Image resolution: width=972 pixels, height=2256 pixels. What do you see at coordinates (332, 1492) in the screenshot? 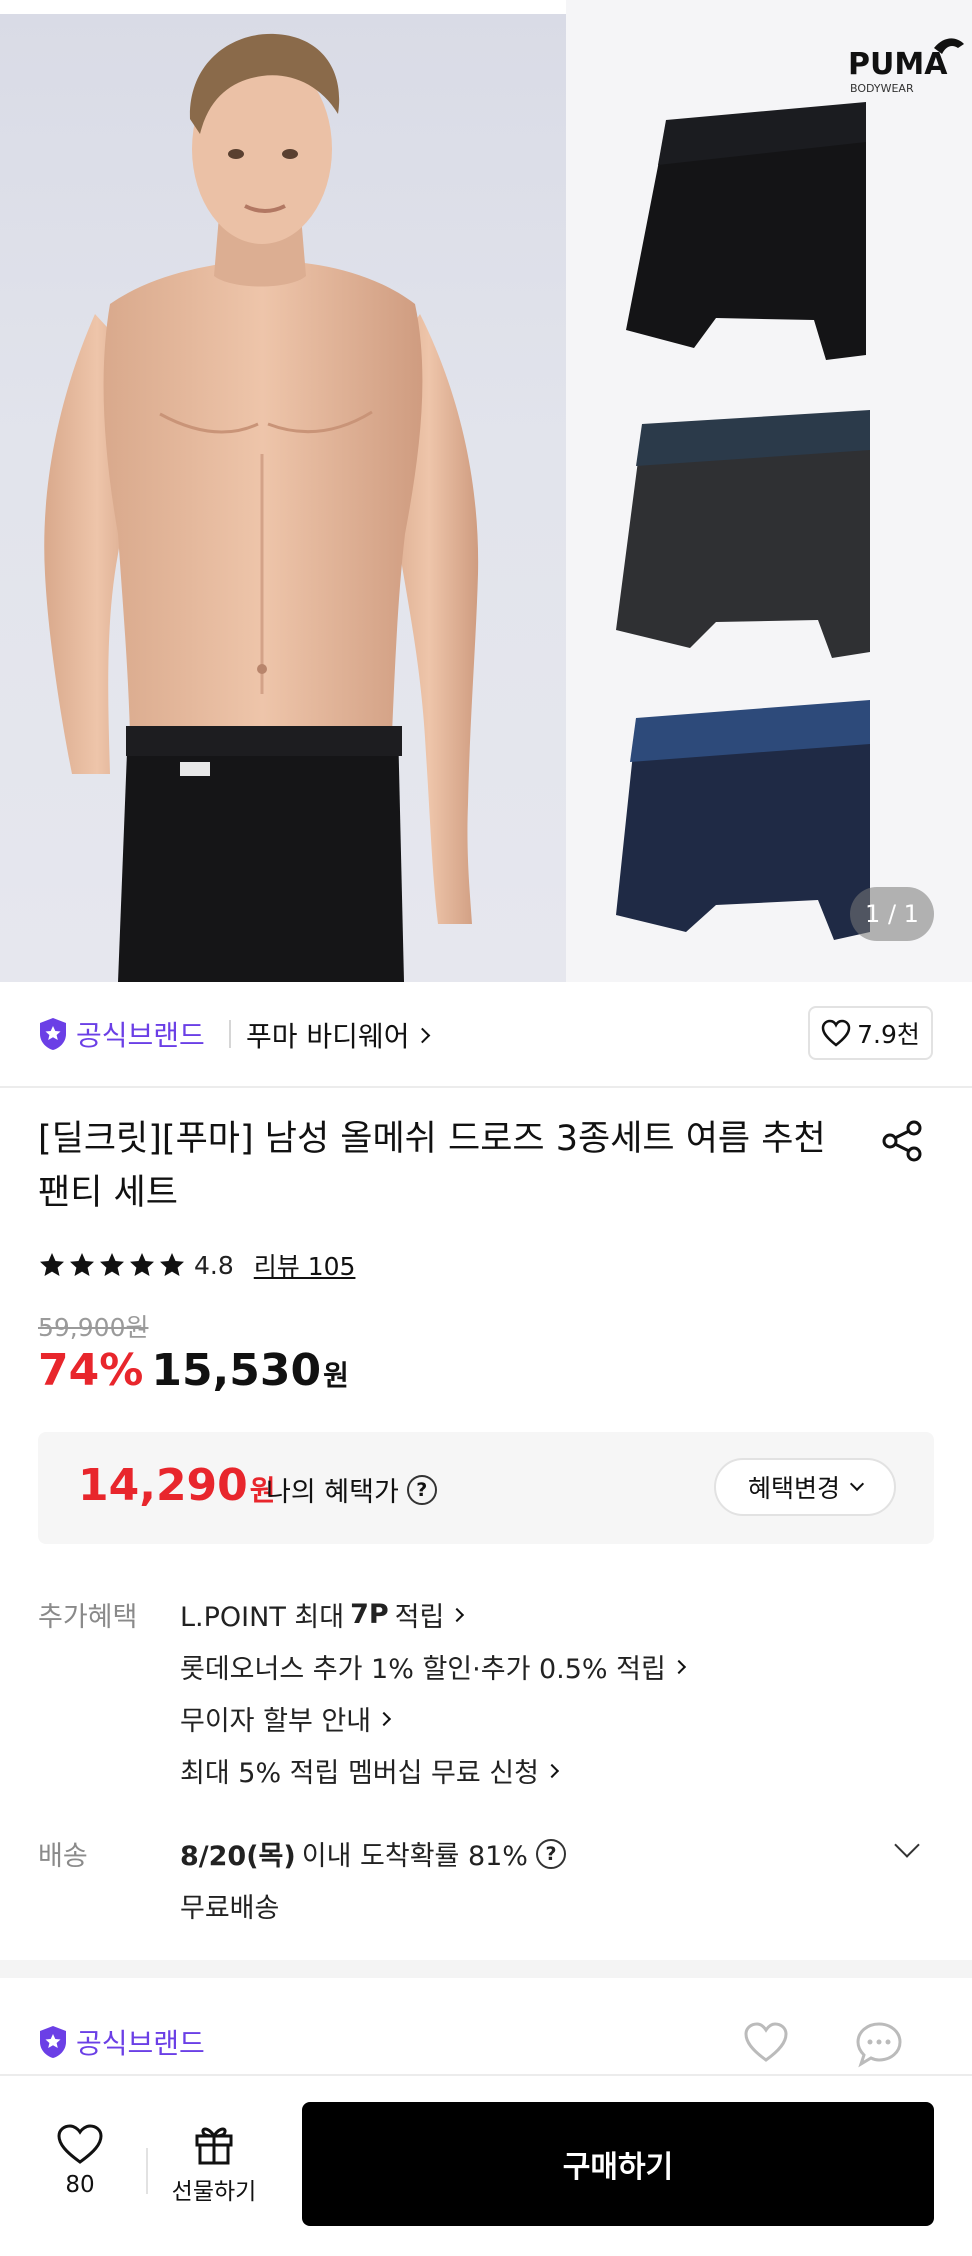
I see `benefit-label: 나의 혜택가` at bounding box center [332, 1492].